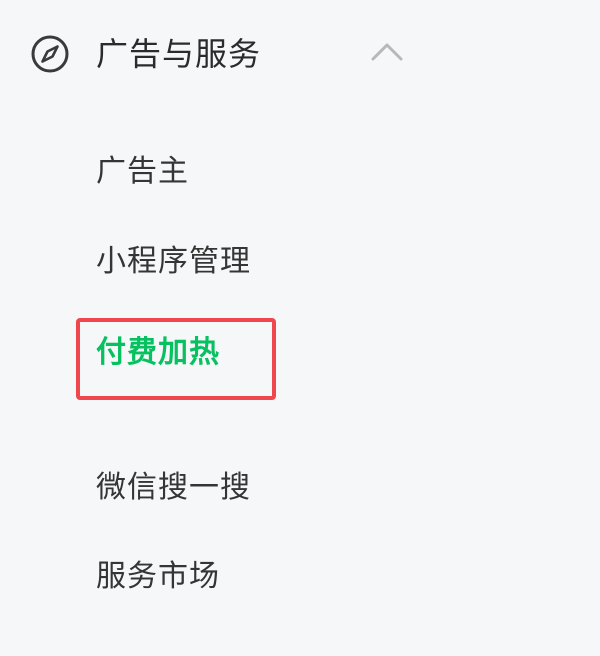  Describe the element at coordinates (387, 52) in the screenshot. I see `chevron-up-icon` at that location.